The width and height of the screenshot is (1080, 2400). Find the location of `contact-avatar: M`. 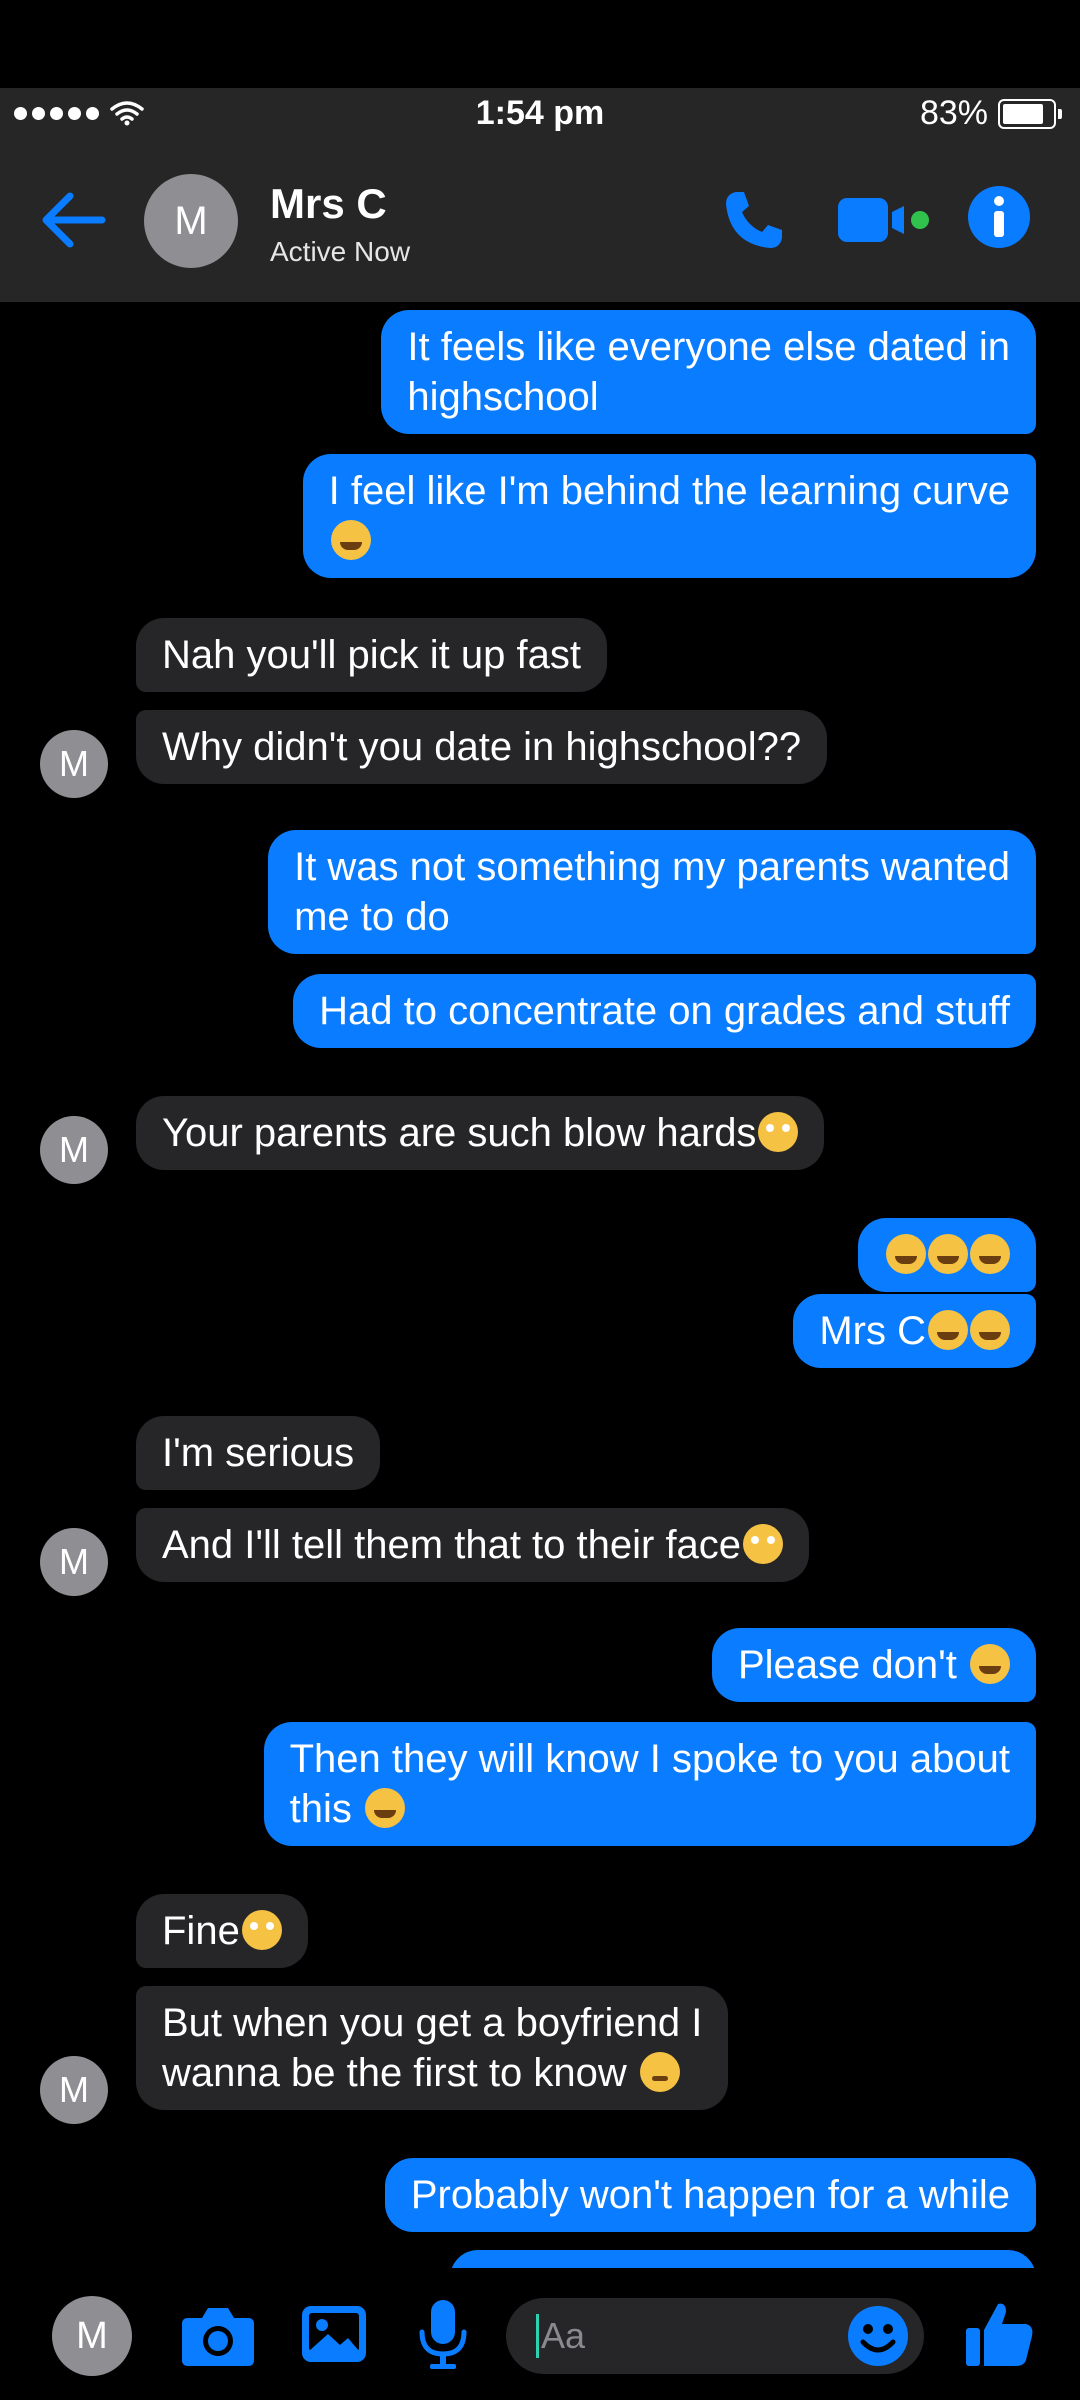

contact-avatar: M is located at coordinates (191, 221).